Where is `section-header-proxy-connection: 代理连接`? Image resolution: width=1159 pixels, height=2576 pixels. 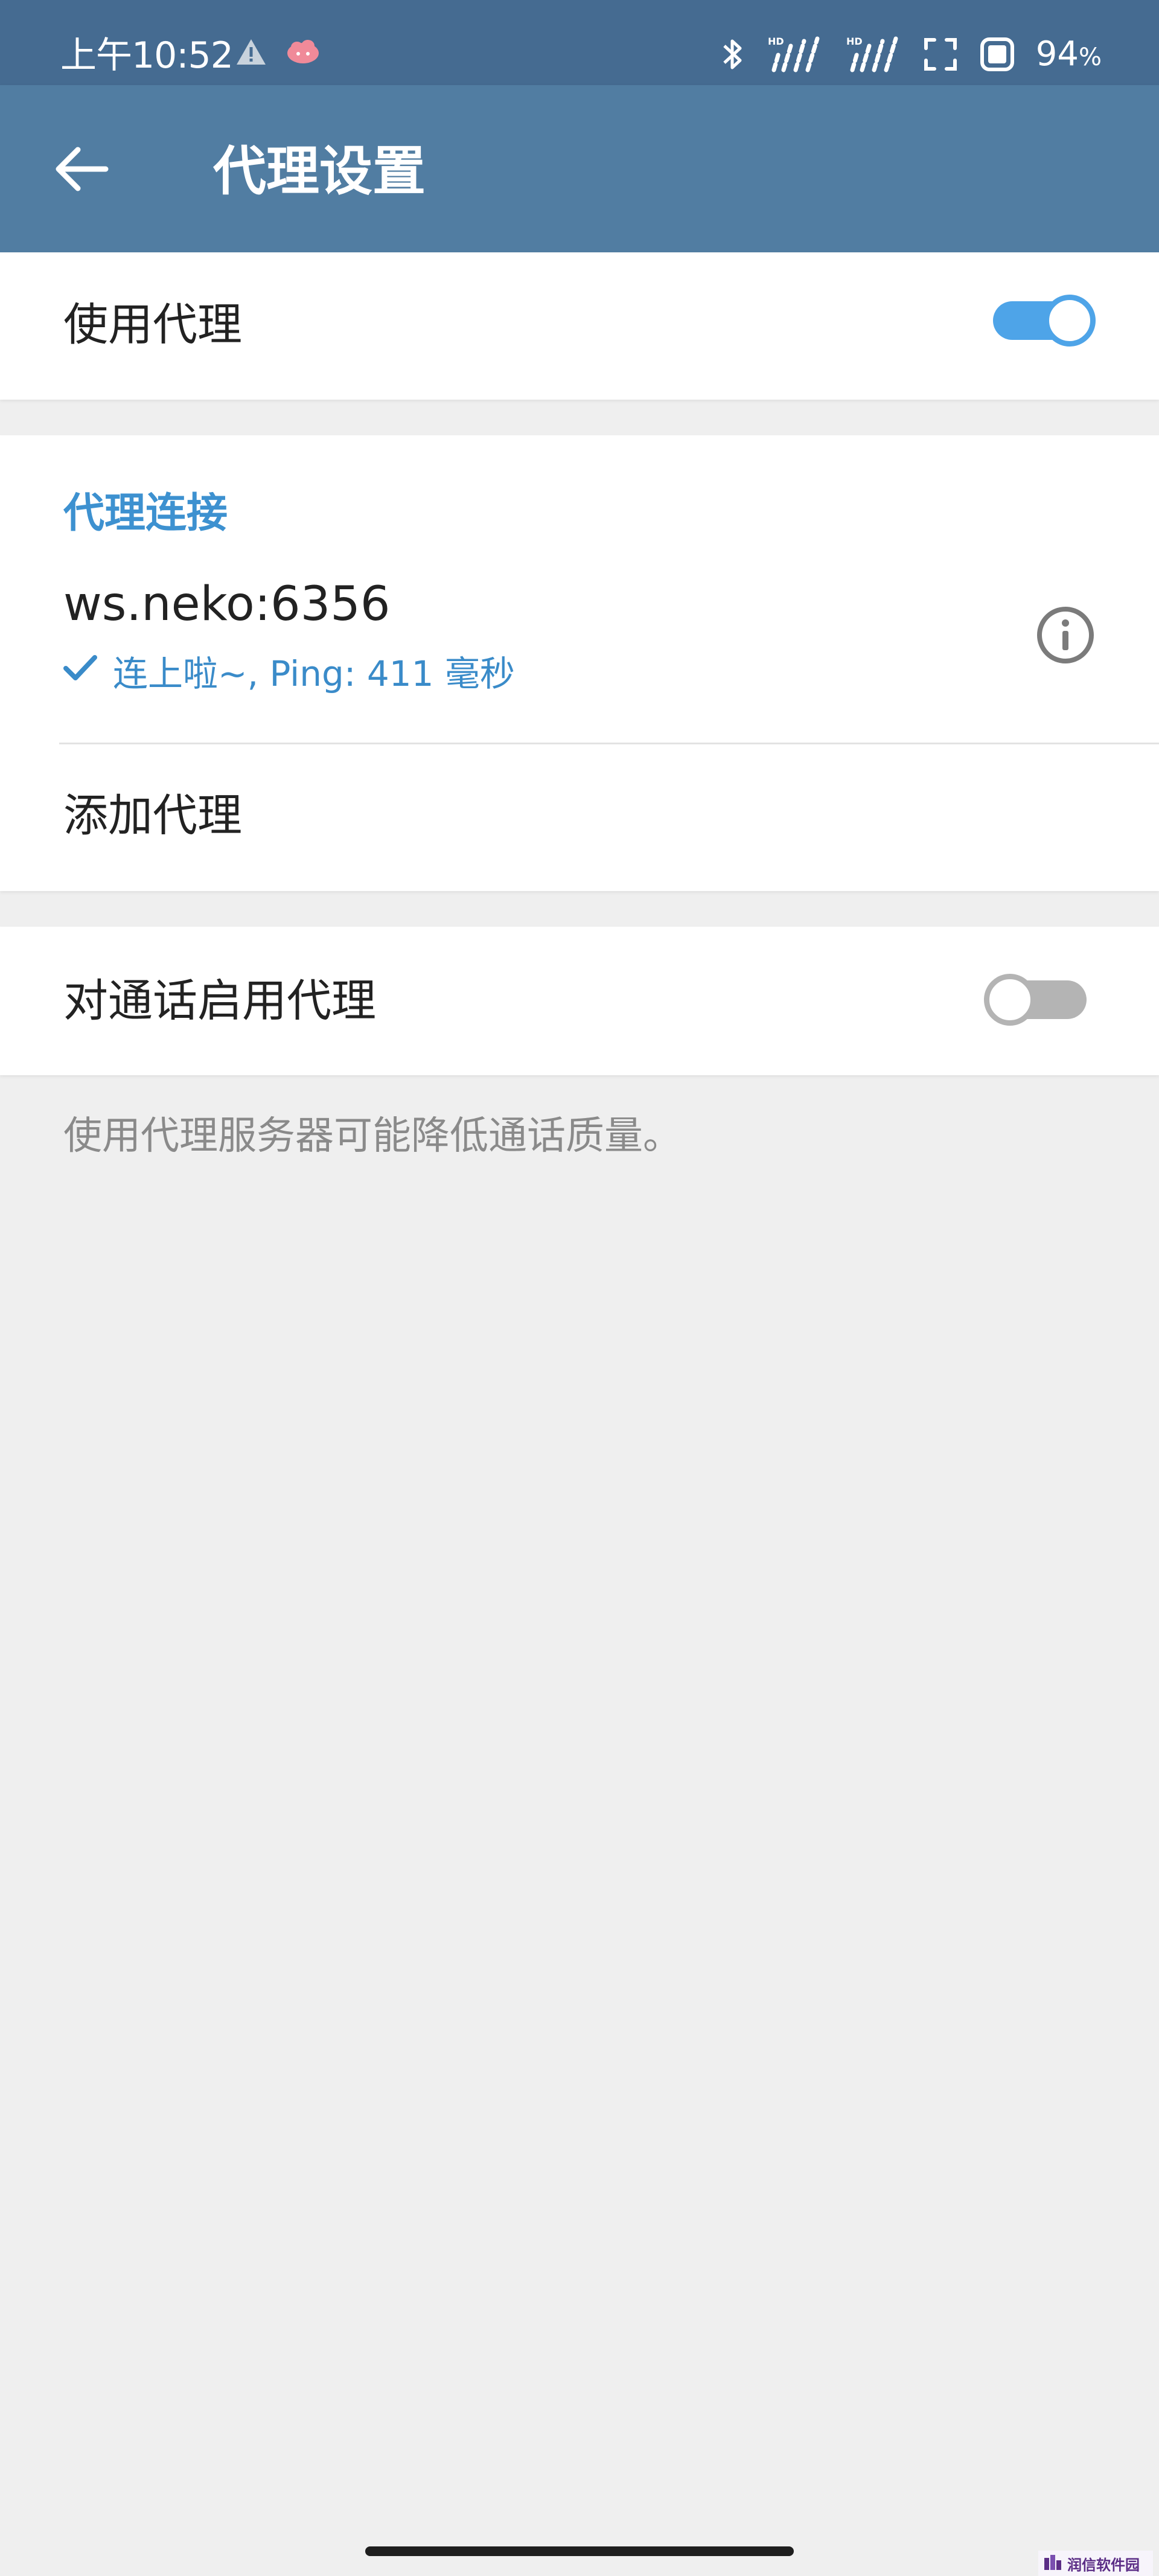 section-header-proxy-connection: 代理连接 is located at coordinates (145, 513).